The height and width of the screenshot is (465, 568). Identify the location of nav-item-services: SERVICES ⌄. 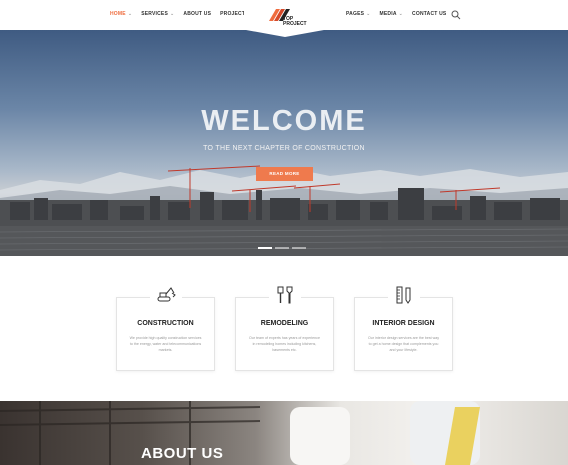
(157, 14).